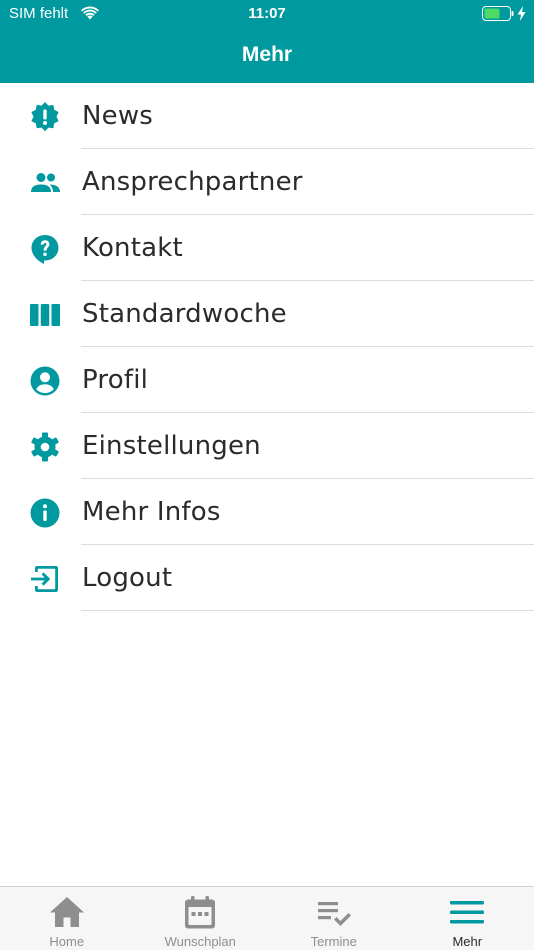  What do you see at coordinates (333, 941) in the screenshot?
I see `tab-label: Termine` at bounding box center [333, 941].